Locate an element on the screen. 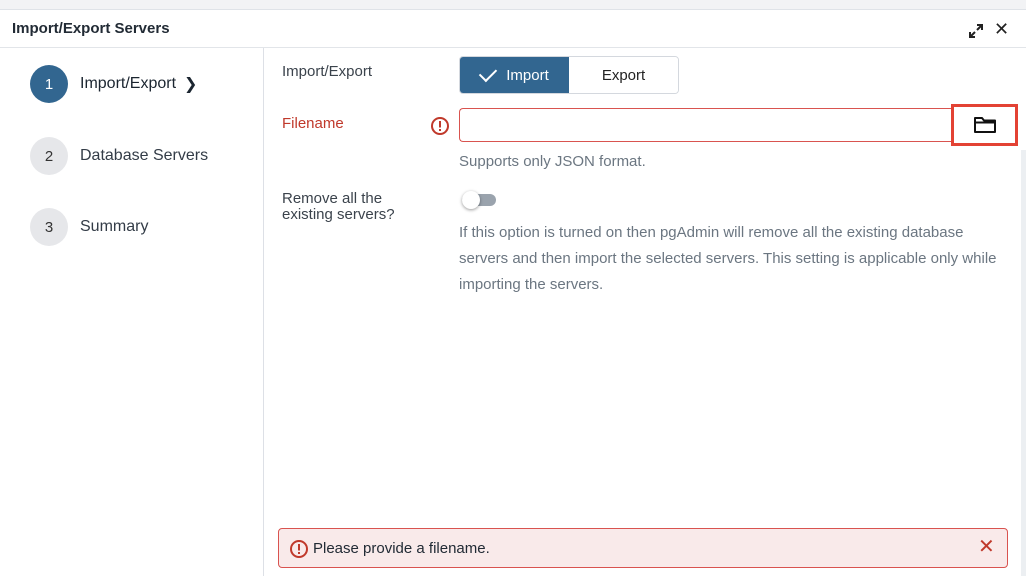 The image size is (1026, 576). browse-file-button is located at coordinates (984, 125).